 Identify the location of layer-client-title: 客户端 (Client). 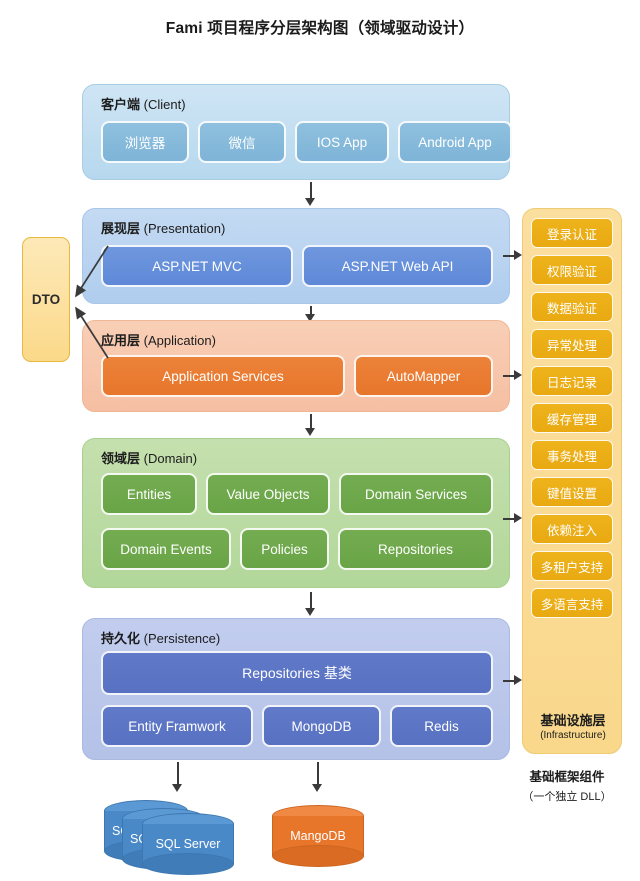
(143, 103).